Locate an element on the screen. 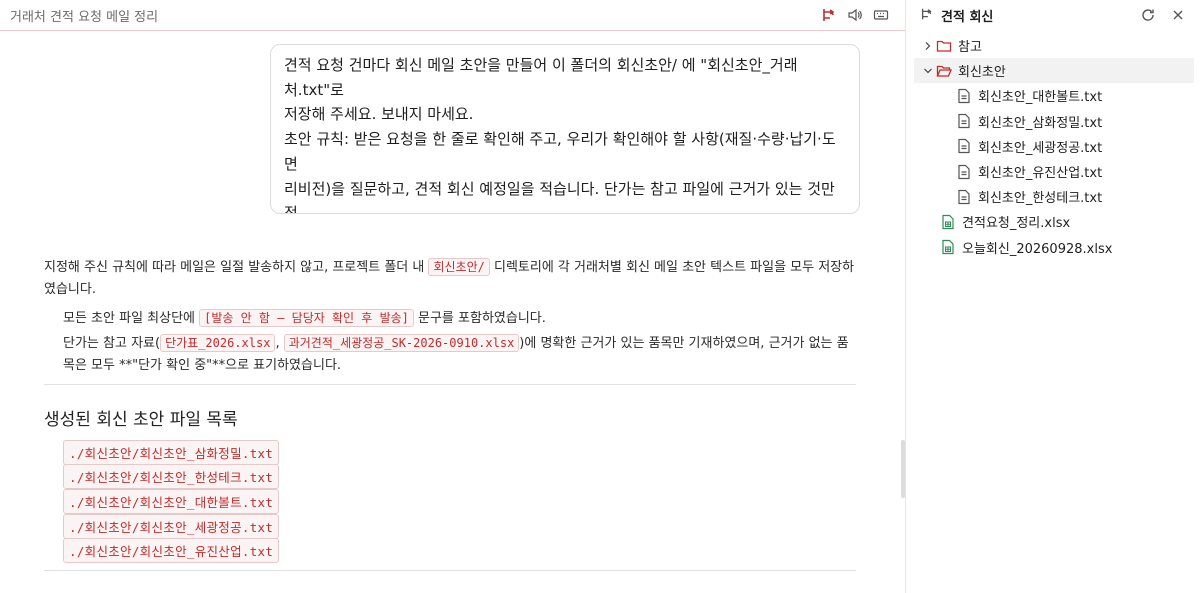 The image size is (1200, 593). explorer-header: 견적 회신 is located at coordinates (1053, 15).